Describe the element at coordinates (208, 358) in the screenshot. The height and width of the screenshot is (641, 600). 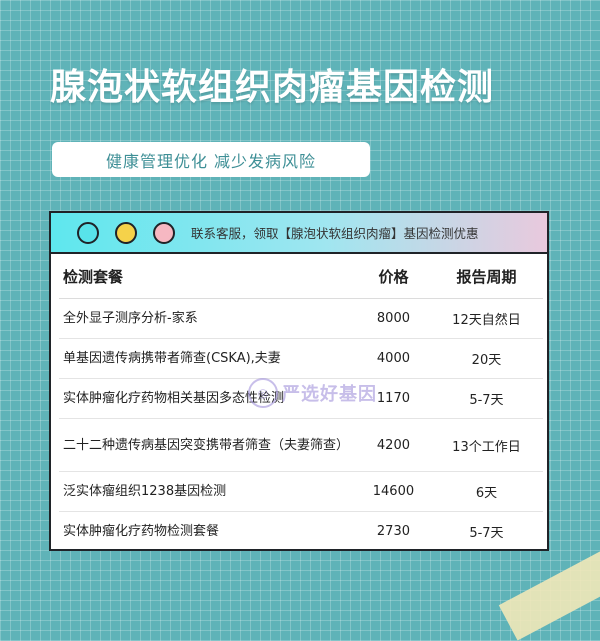
I see `package-name: 单基因遗传病携带者筛查(CSKA),夫妻` at that location.